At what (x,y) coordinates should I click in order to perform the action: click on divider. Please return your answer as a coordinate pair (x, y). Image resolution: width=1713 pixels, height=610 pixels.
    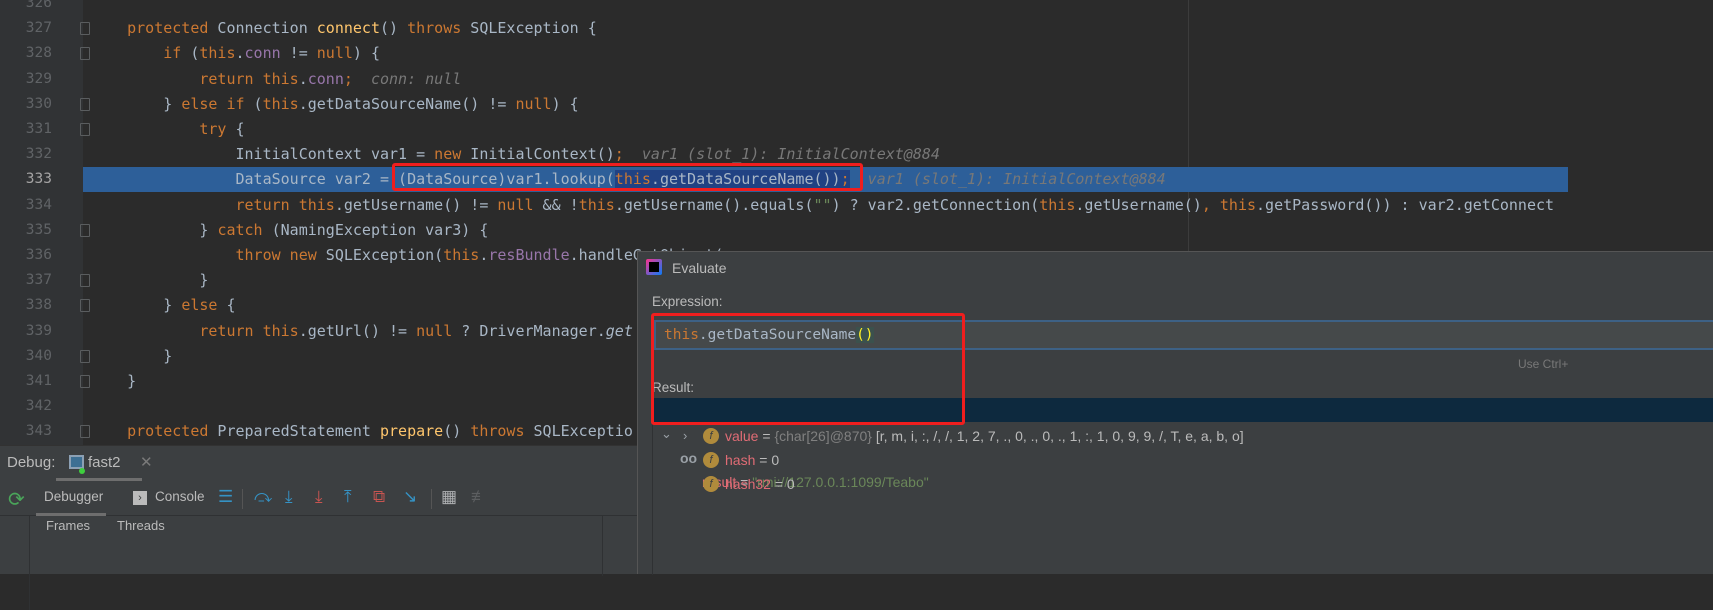
    Looking at the image, I should click on (242, 499).